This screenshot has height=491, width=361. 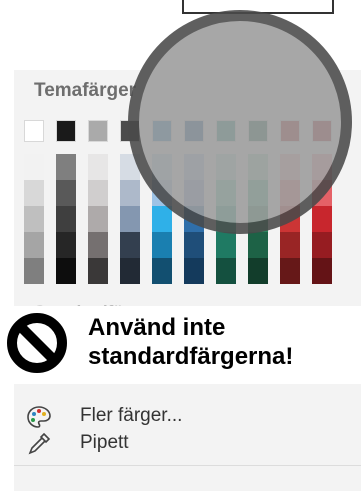 What do you see at coordinates (187, 443) in the screenshot?
I see `eyedropper-item: Pipett` at bounding box center [187, 443].